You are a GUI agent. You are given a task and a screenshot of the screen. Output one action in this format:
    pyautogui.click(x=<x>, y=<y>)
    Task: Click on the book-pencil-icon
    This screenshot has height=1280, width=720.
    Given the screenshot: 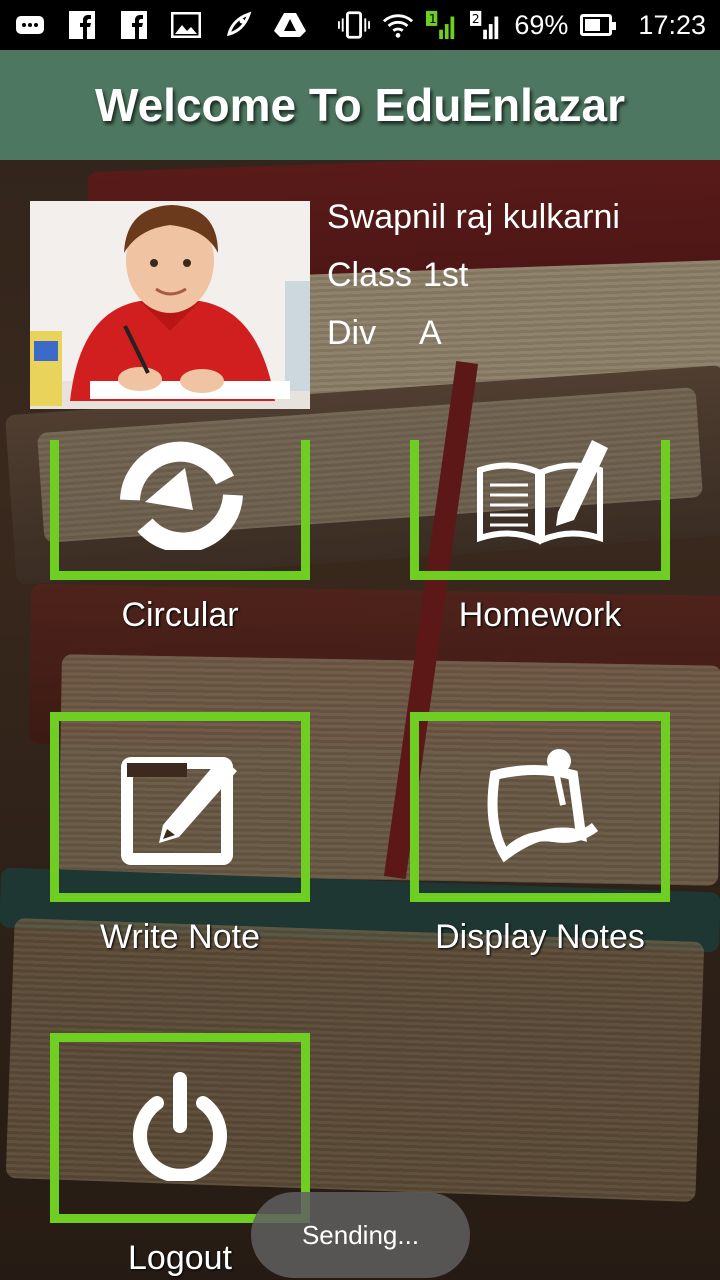 What is the action you would take?
    pyautogui.click(x=540, y=497)
    